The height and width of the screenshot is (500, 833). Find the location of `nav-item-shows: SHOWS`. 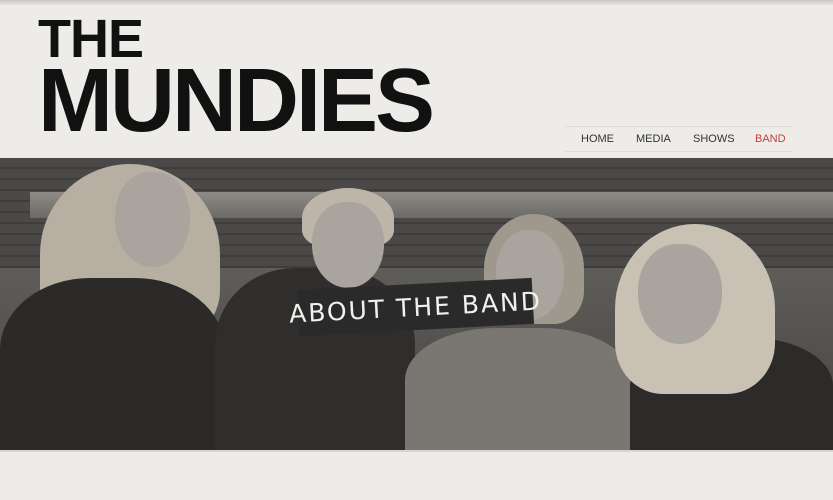

nav-item-shows: SHOWS is located at coordinates (714, 139).